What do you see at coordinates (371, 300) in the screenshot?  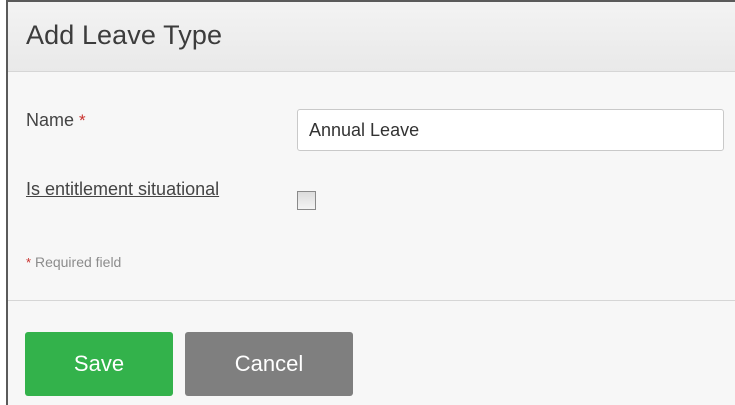 I see `divider` at bounding box center [371, 300].